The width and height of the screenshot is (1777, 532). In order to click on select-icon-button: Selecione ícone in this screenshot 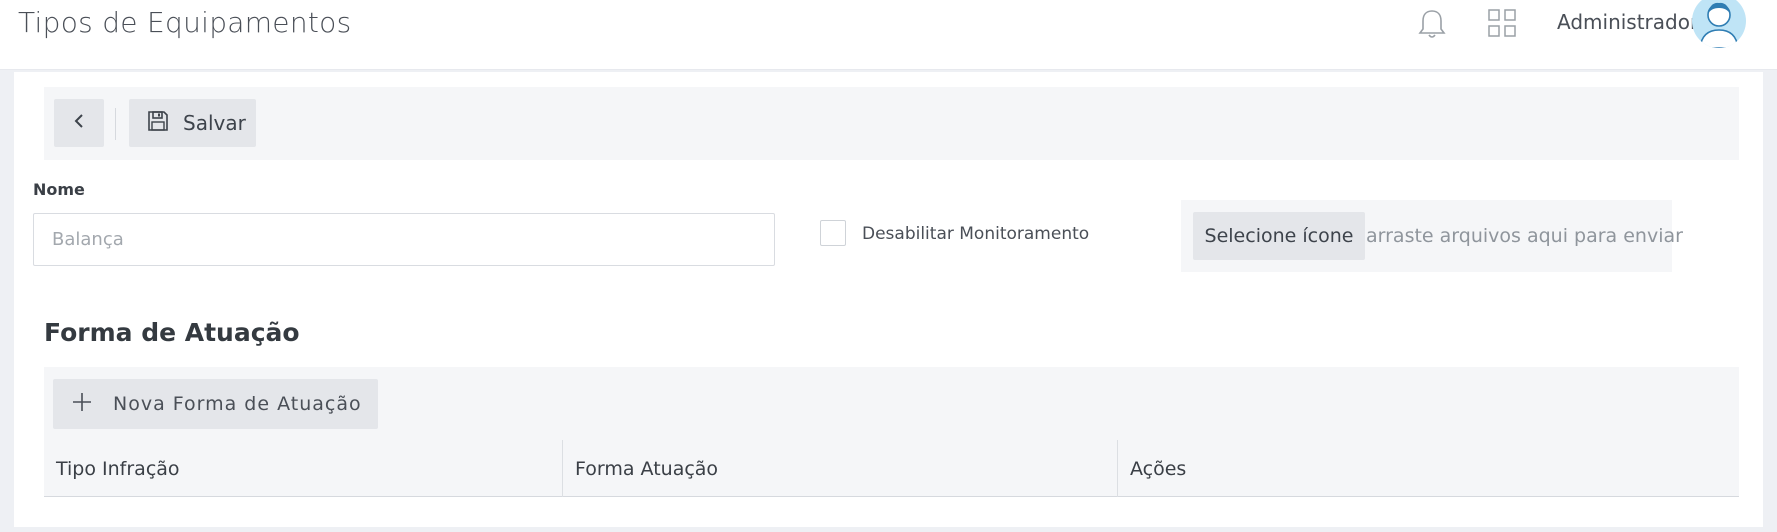, I will do `click(1279, 236)`.